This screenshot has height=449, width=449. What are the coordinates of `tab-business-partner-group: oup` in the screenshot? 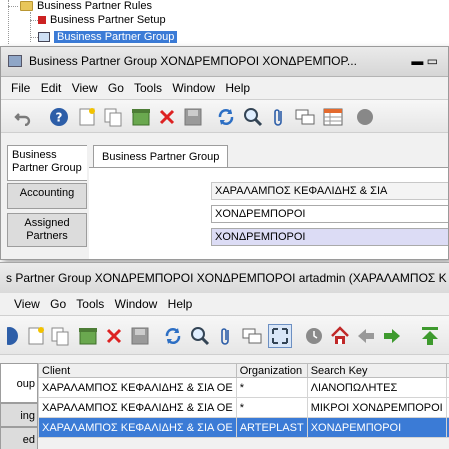 It's located at (19, 383).